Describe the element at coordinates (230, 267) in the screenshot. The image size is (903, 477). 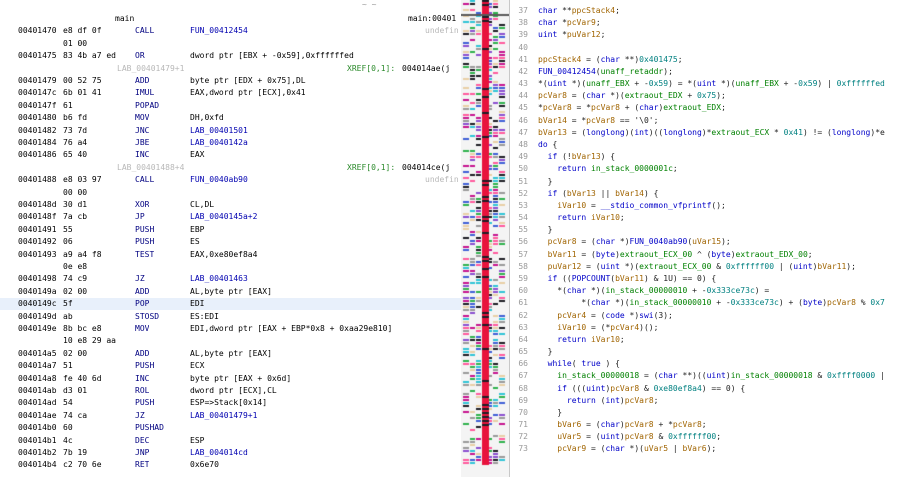
I see `listing-row: 0e e8` at that location.